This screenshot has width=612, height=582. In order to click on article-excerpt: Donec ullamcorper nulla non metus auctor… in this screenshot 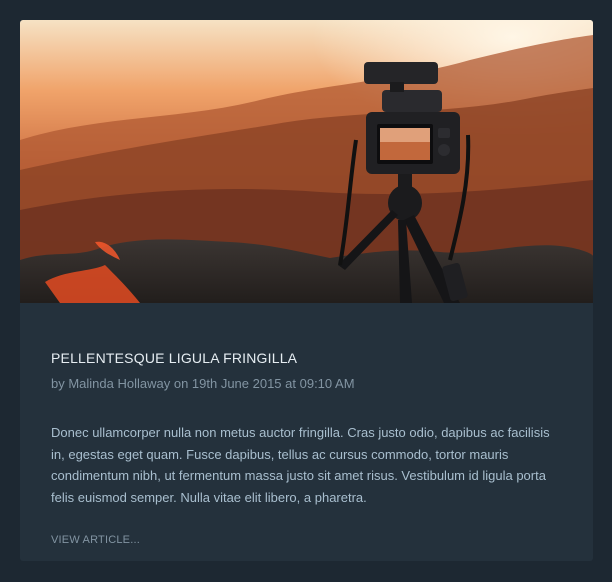, I will do `click(300, 465)`.